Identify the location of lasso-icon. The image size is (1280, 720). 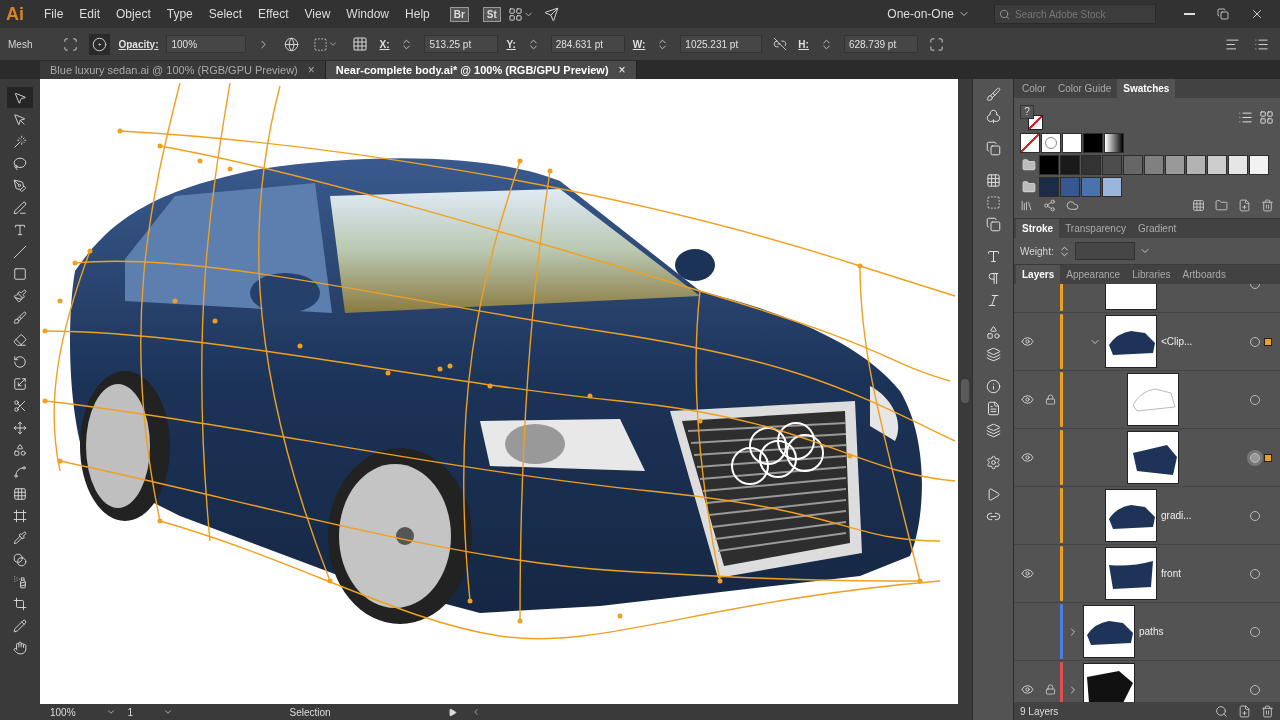
(20, 163).